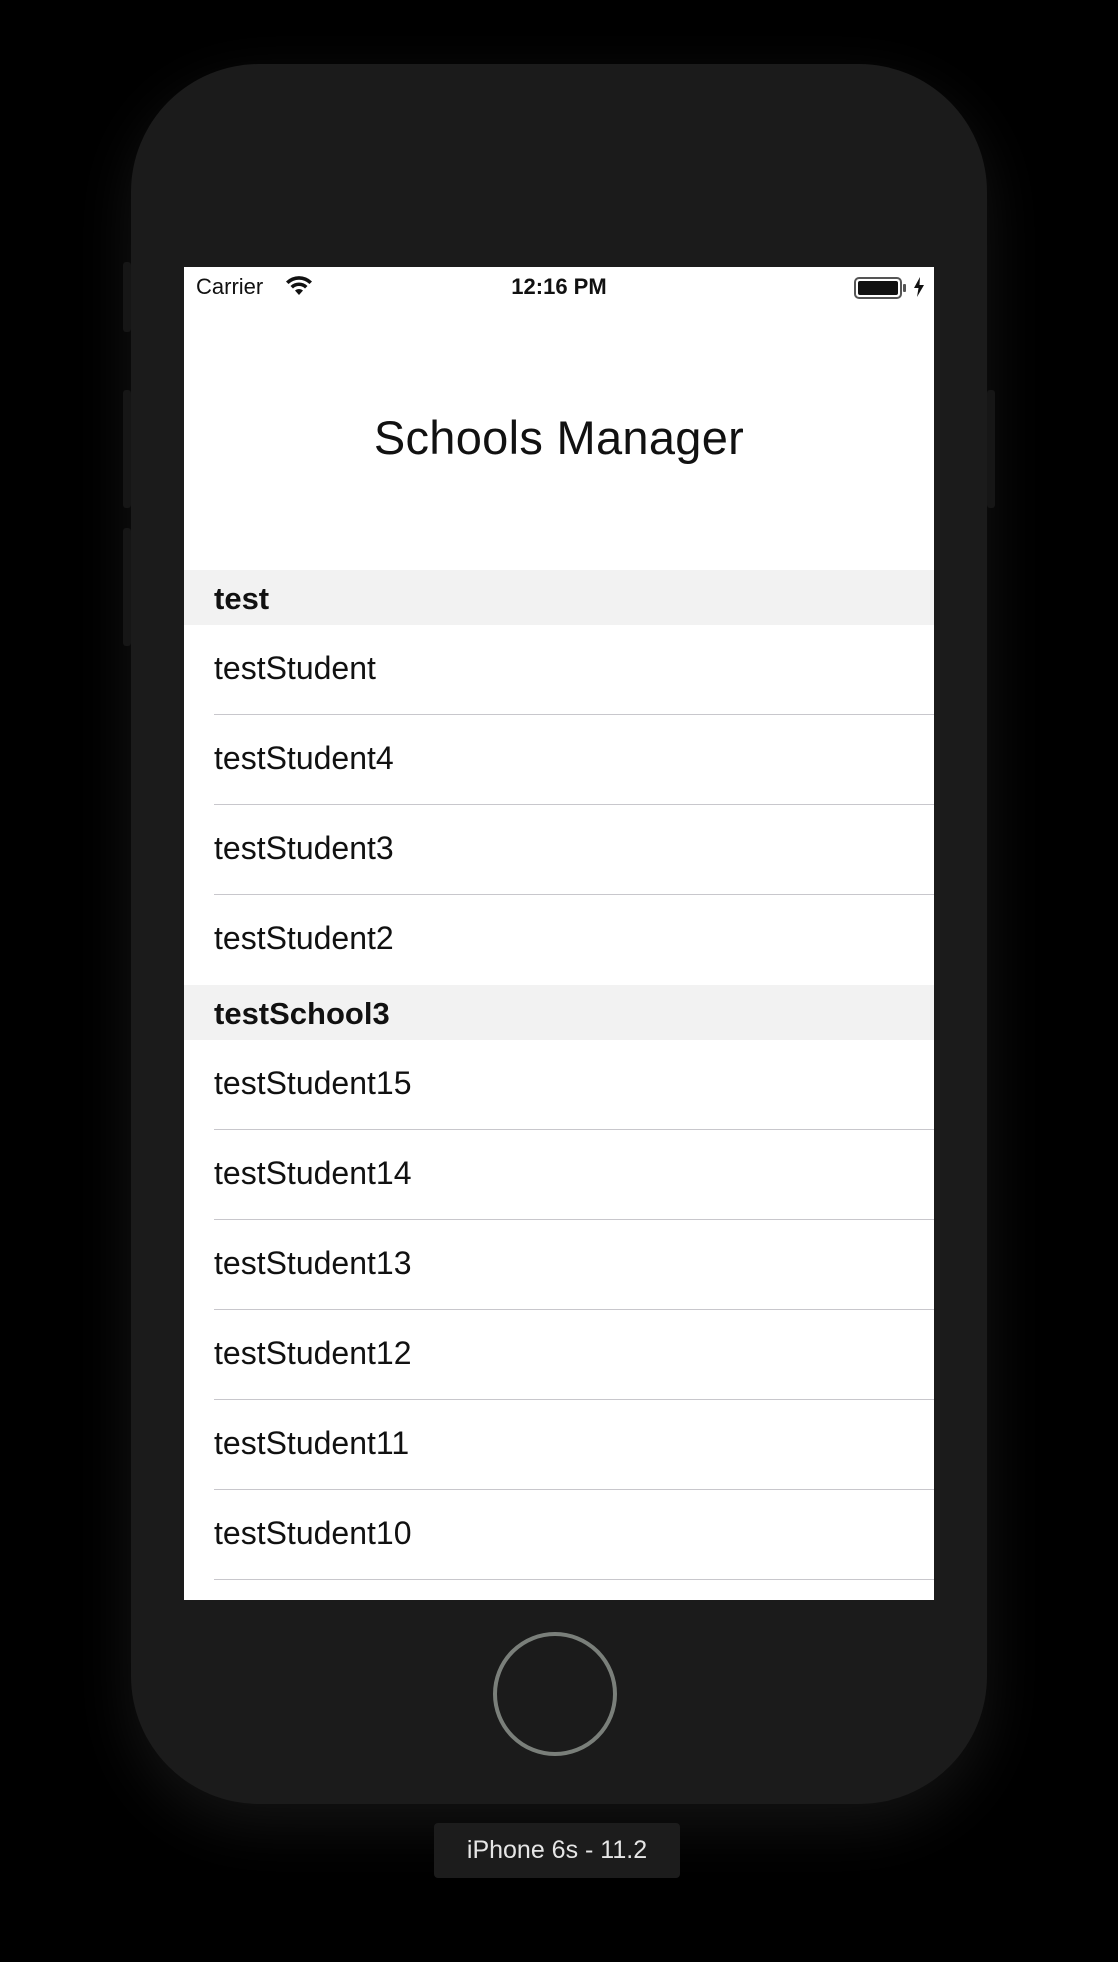 This screenshot has height=1962, width=1118. What do you see at coordinates (559, 850) in the screenshot?
I see `table-row: testStudent3` at bounding box center [559, 850].